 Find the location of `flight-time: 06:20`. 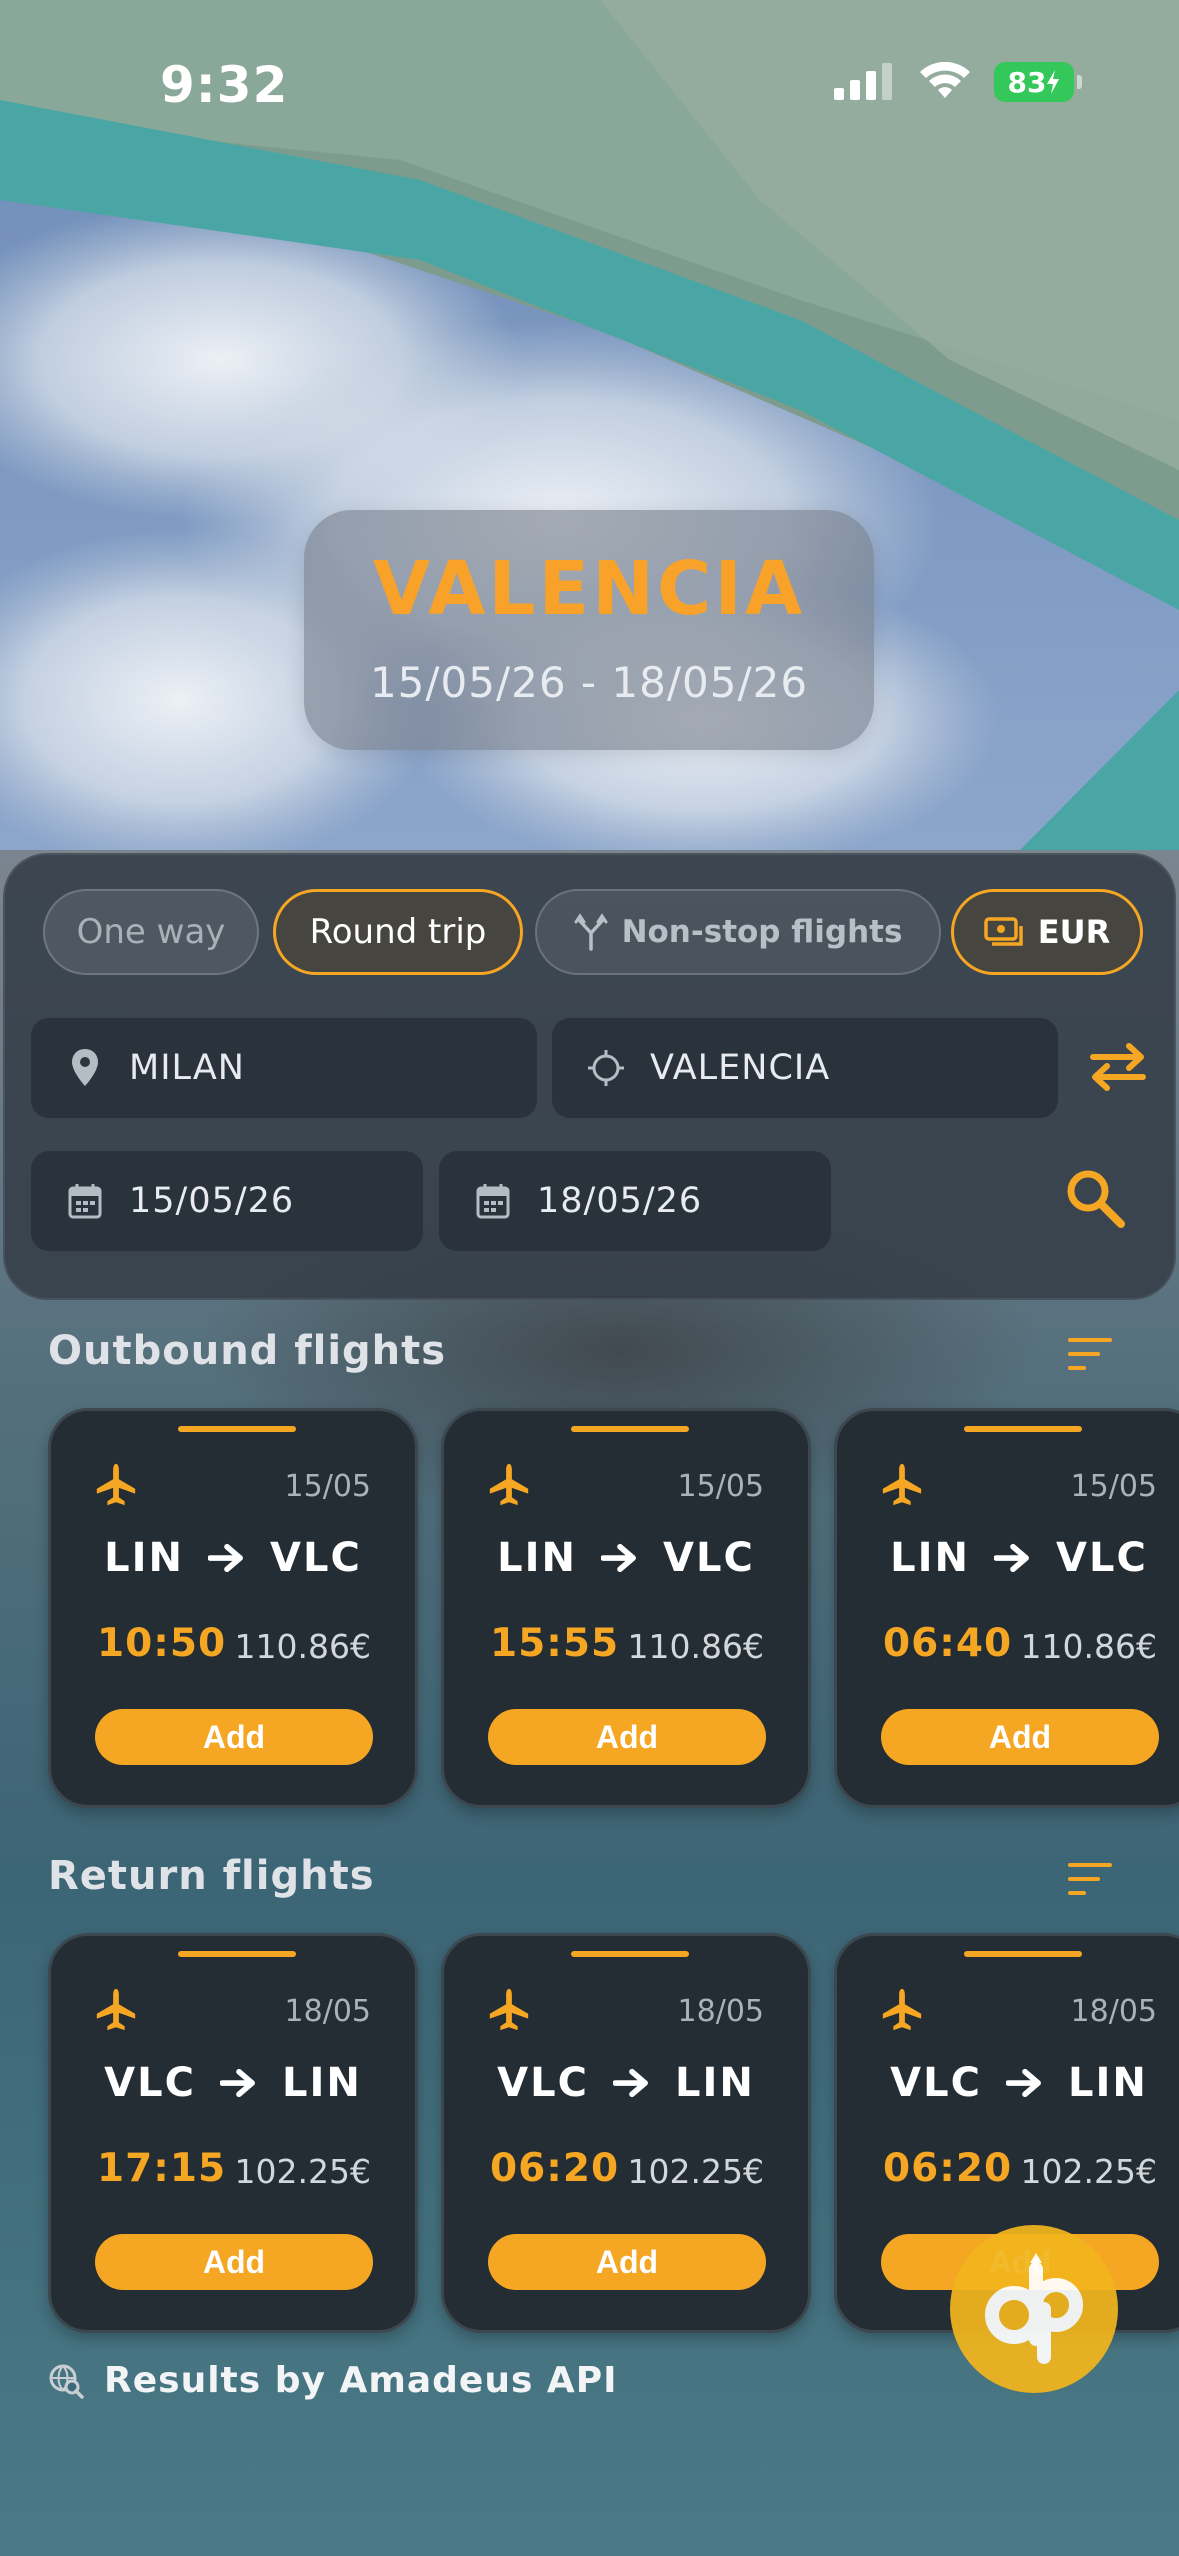

flight-time: 06:20 is located at coordinates (555, 2168).